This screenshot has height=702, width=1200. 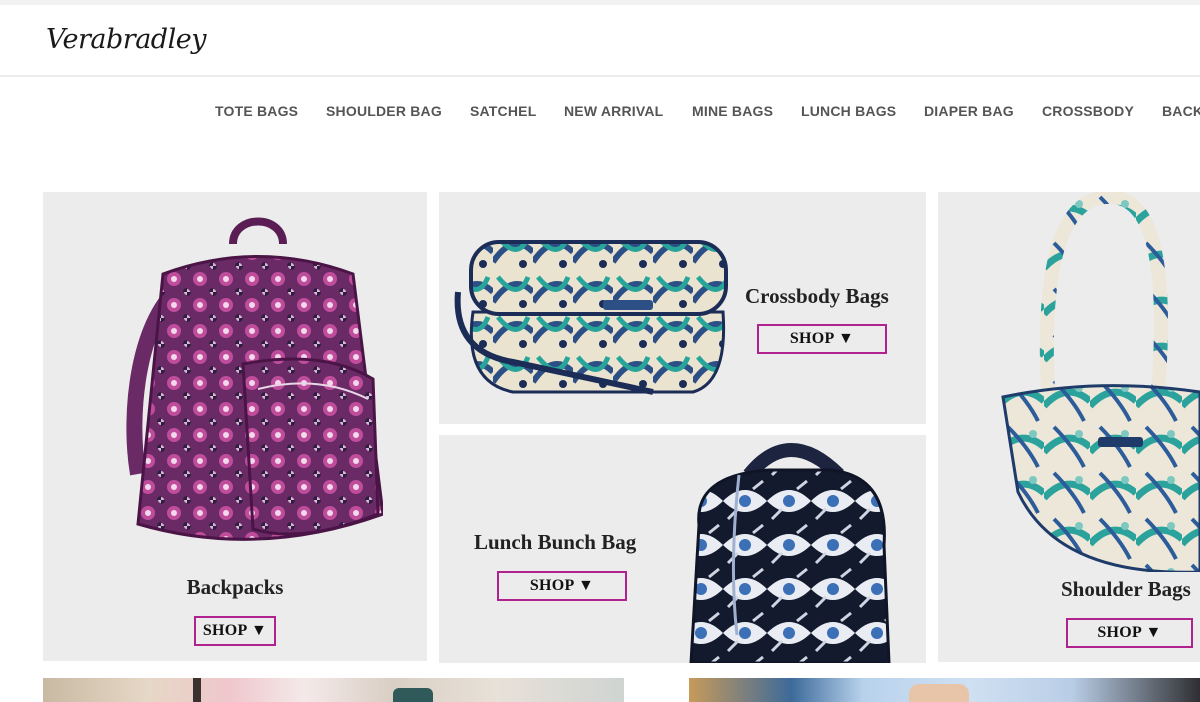 What do you see at coordinates (790, 553) in the screenshot?
I see `lunch-bag-image` at bounding box center [790, 553].